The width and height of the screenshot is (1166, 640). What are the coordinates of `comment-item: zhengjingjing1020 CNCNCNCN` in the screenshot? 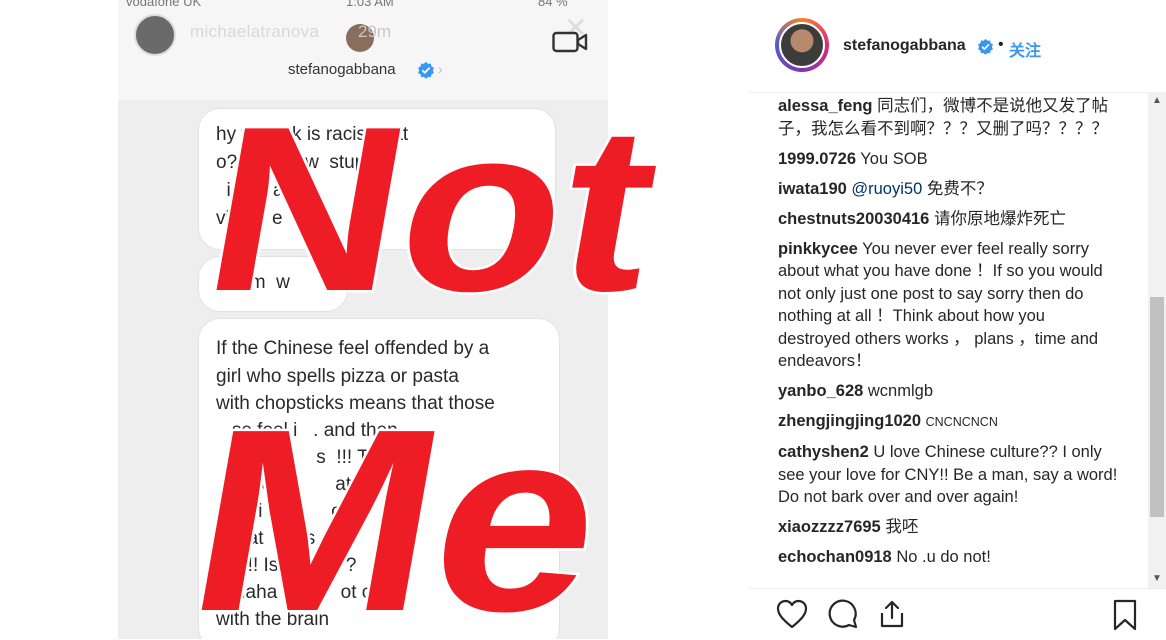 It's located at (948, 422).